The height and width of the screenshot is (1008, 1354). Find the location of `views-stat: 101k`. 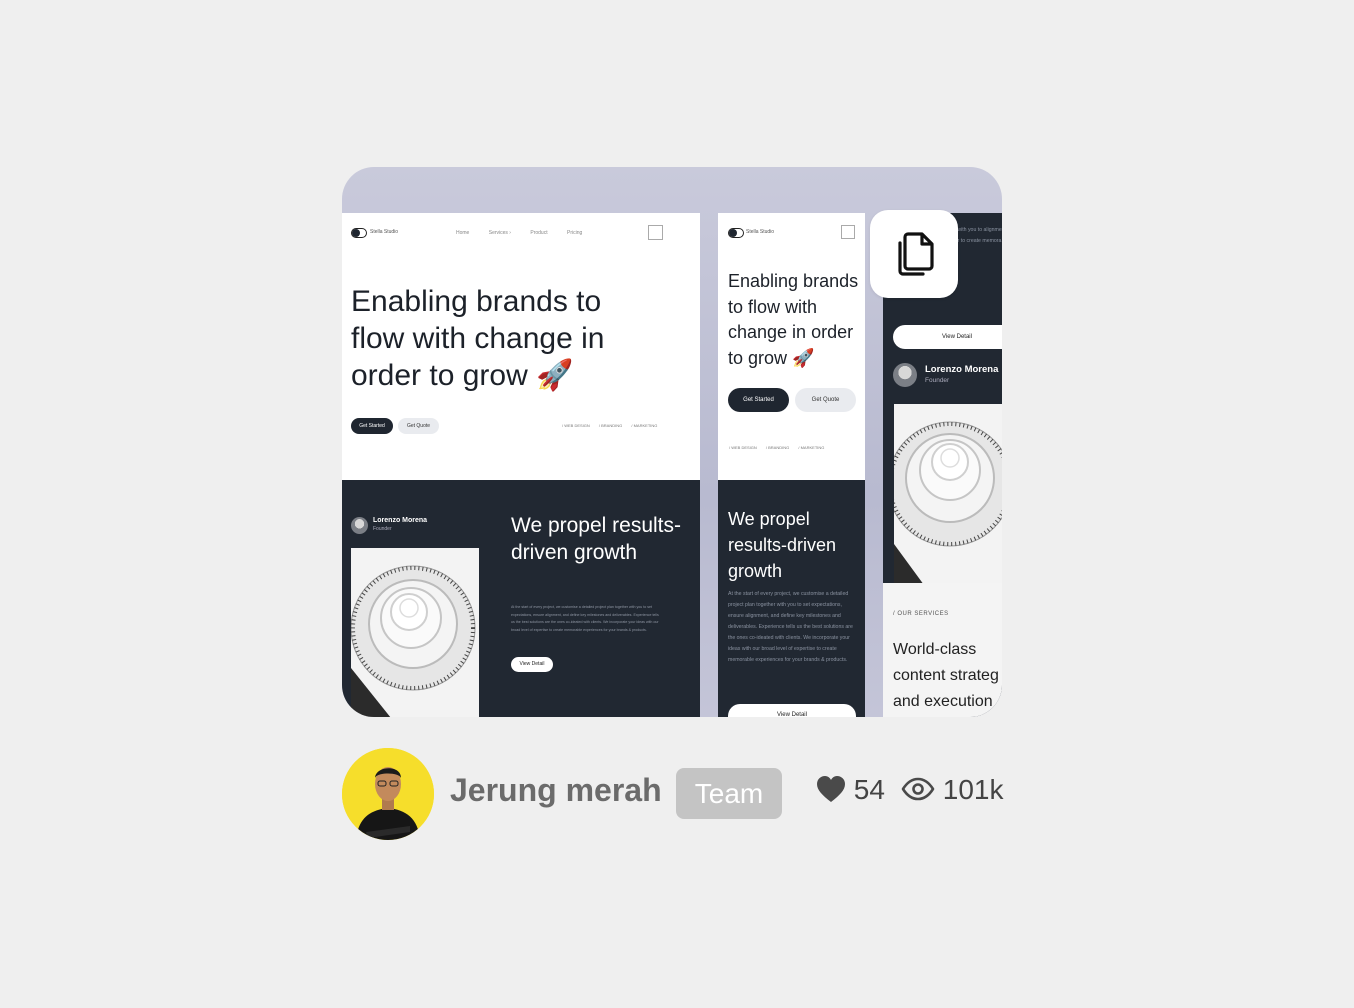

views-stat: 101k is located at coordinates (952, 790).